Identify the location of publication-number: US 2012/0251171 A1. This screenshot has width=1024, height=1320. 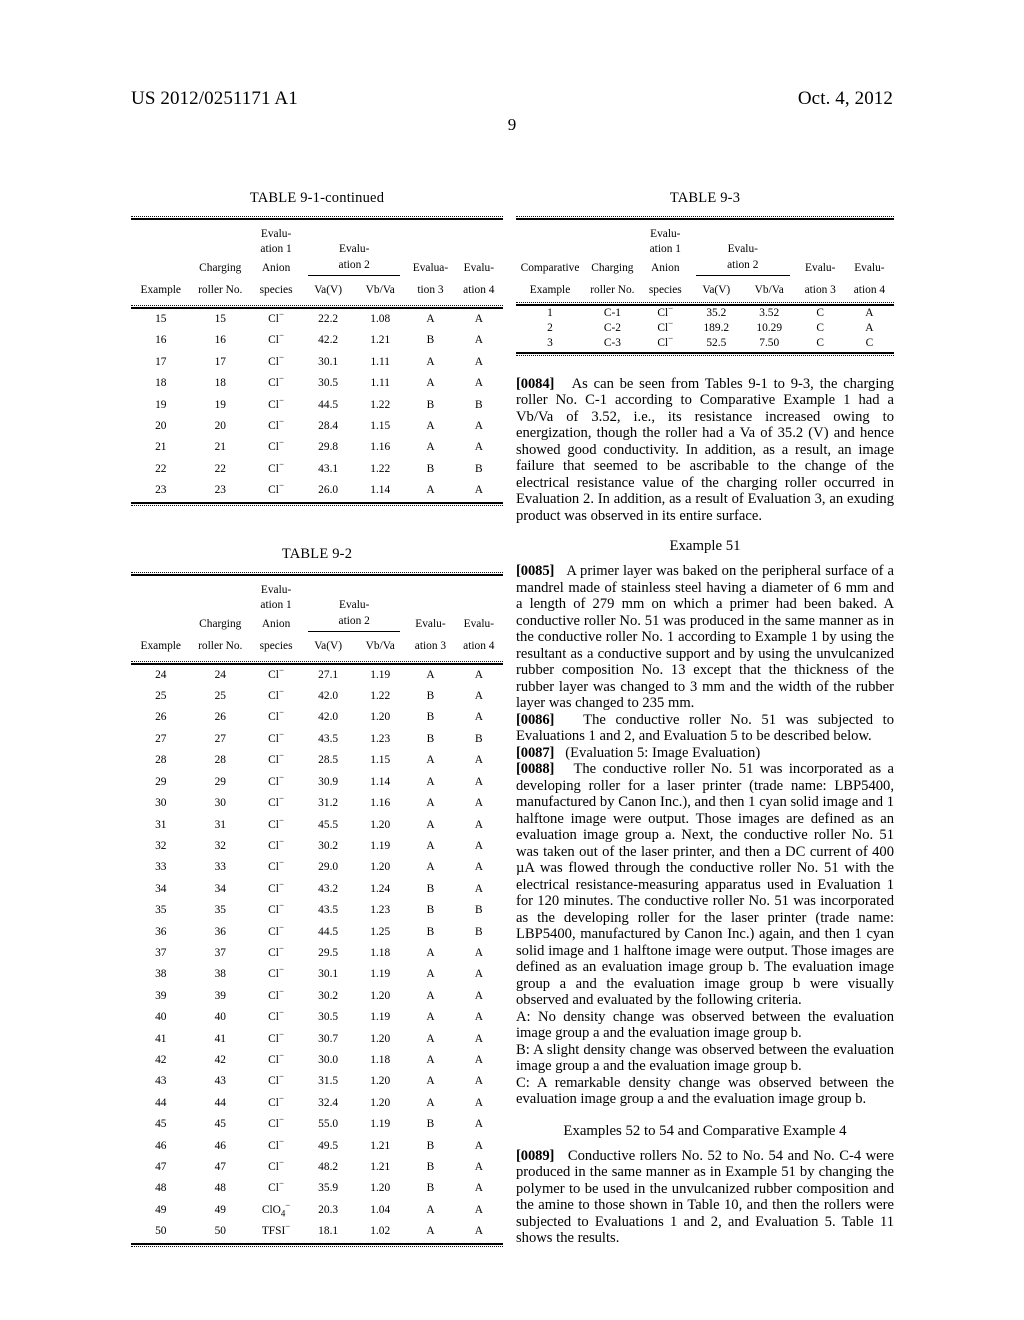
(214, 98).